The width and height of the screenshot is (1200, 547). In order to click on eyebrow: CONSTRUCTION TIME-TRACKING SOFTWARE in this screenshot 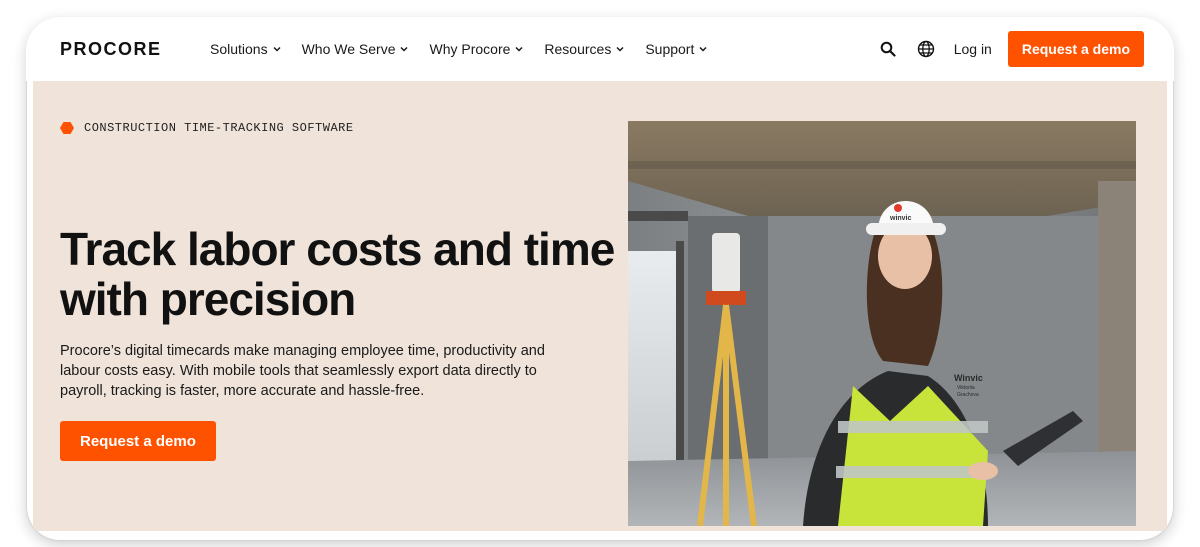, I will do `click(207, 128)`.